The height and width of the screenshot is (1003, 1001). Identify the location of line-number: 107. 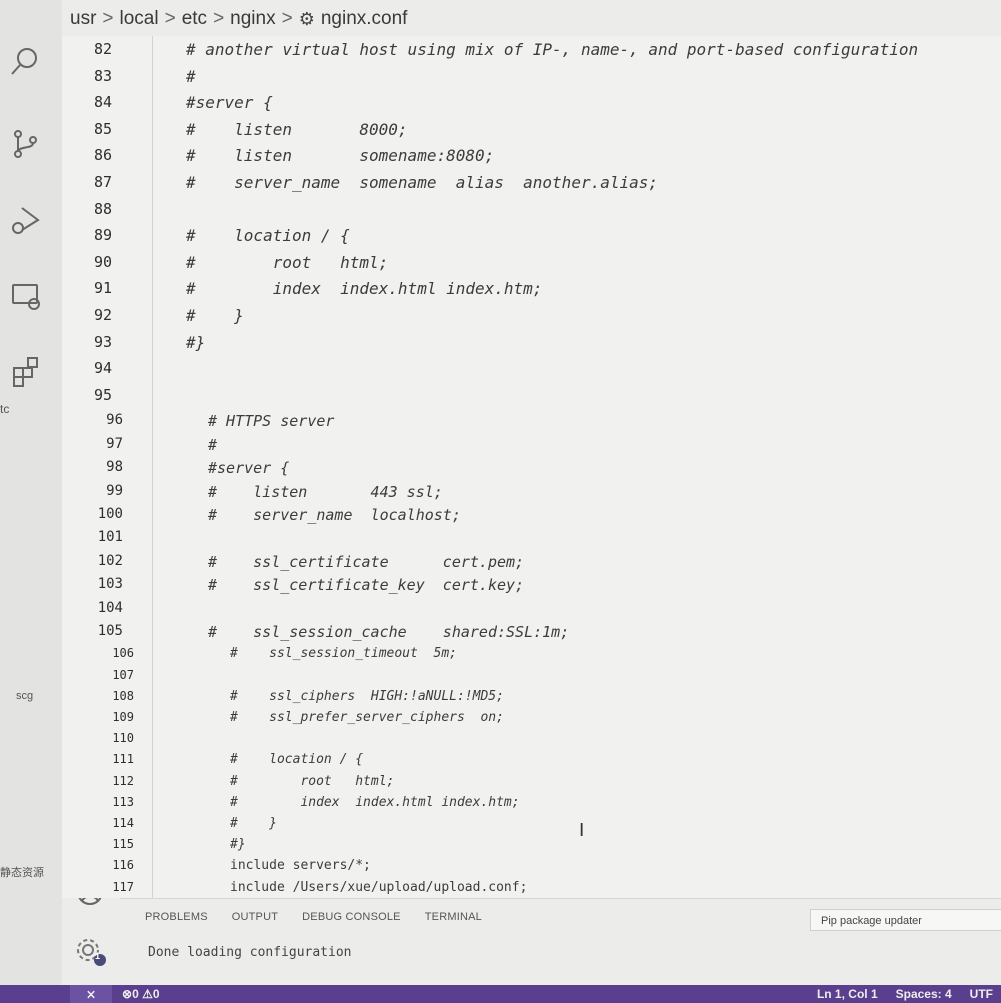
(123, 674).